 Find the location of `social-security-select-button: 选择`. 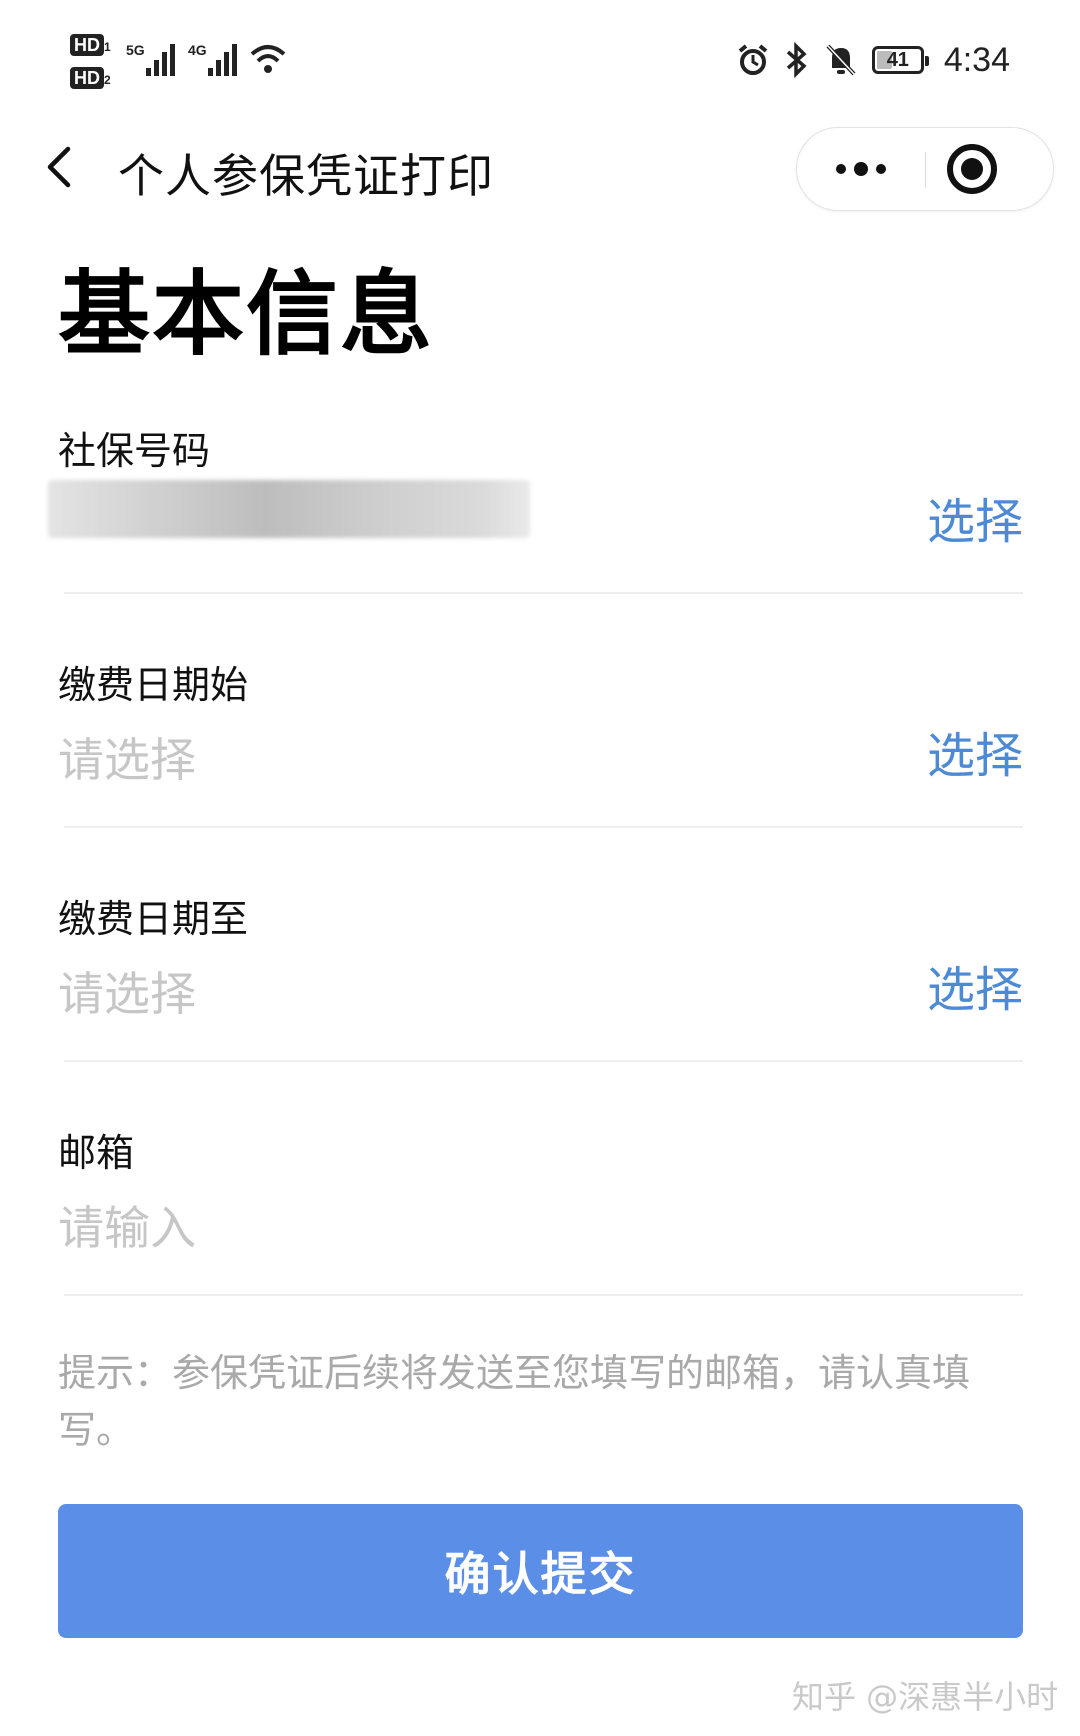

social-security-select-button: 选择 is located at coordinates (975, 517).